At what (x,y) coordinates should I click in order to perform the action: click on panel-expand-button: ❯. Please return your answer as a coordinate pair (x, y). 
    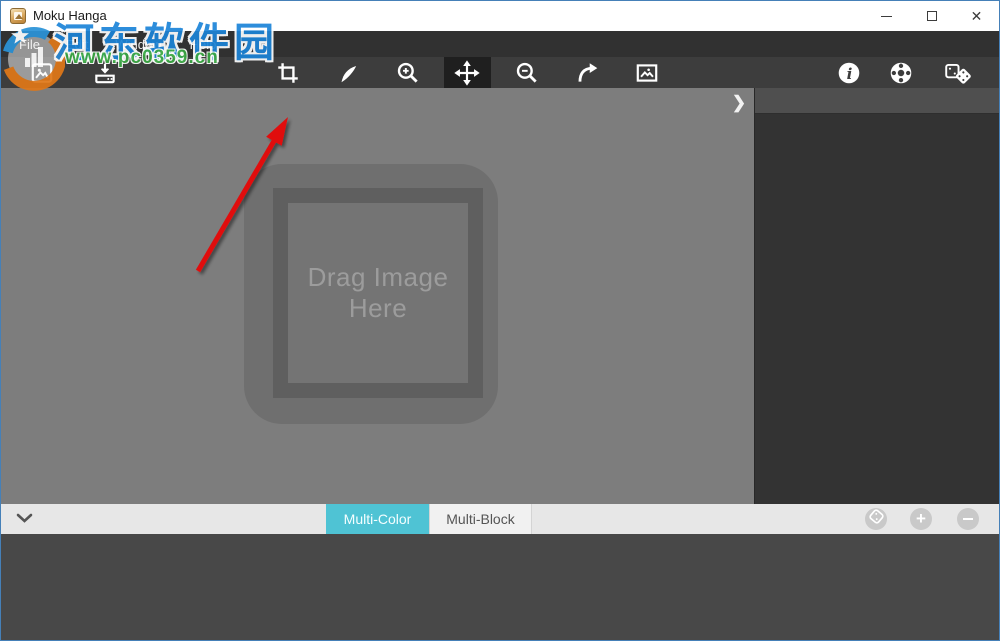
    Looking at the image, I should click on (739, 103).